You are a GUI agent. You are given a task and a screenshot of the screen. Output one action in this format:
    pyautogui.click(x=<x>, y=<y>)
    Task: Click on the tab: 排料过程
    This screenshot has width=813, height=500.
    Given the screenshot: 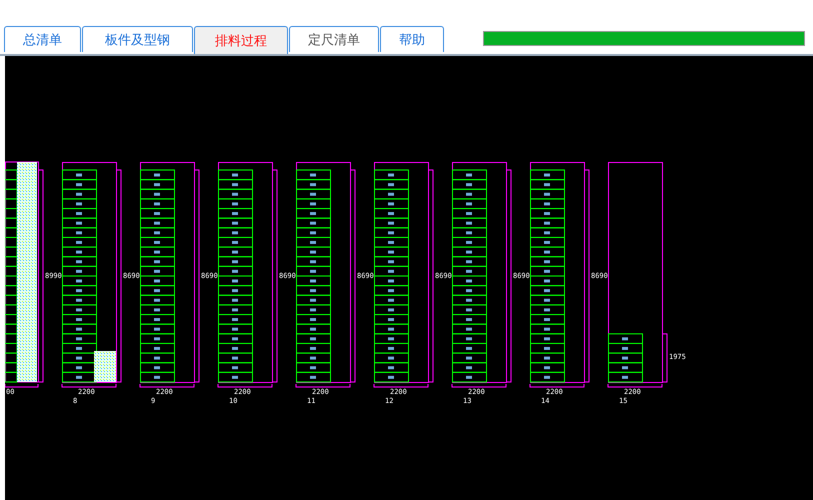 What is the action you would take?
    pyautogui.click(x=241, y=40)
    